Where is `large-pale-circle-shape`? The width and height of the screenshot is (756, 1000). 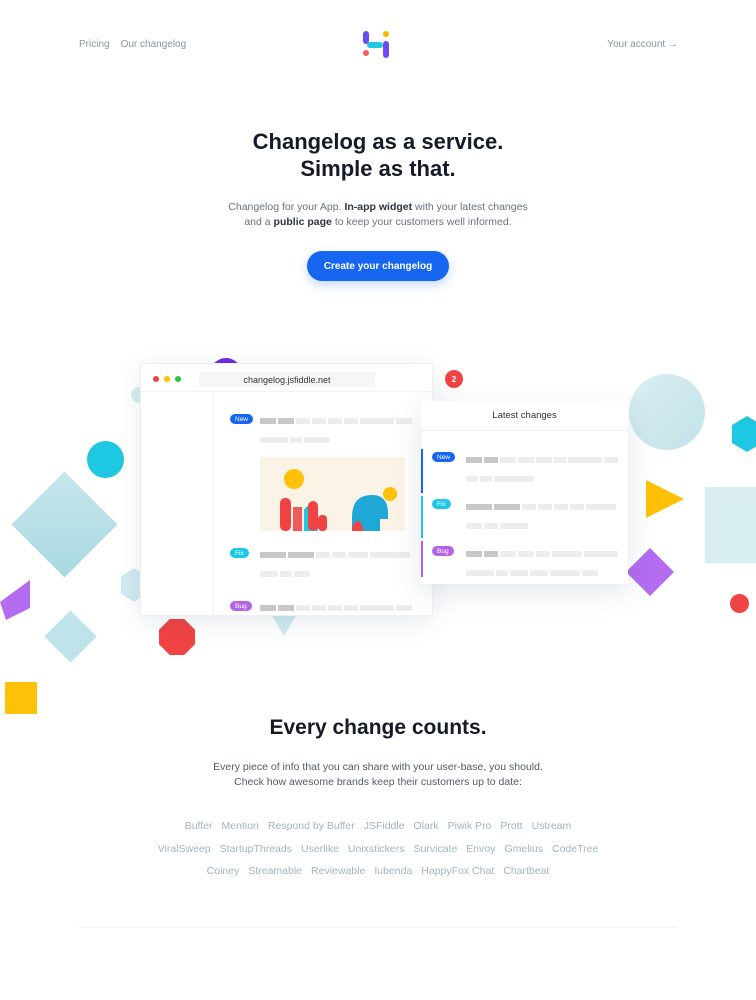 large-pale-circle-shape is located at coordinates (667, 412).